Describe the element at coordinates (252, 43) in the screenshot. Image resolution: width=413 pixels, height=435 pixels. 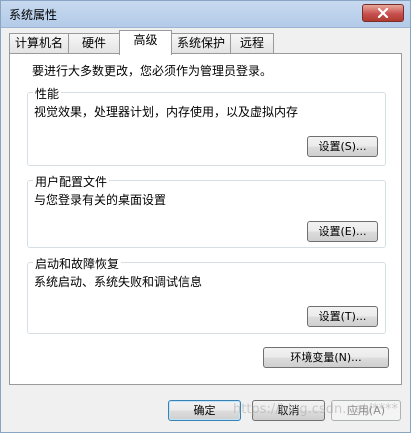
I see `tab-remote: 远程` at that location.